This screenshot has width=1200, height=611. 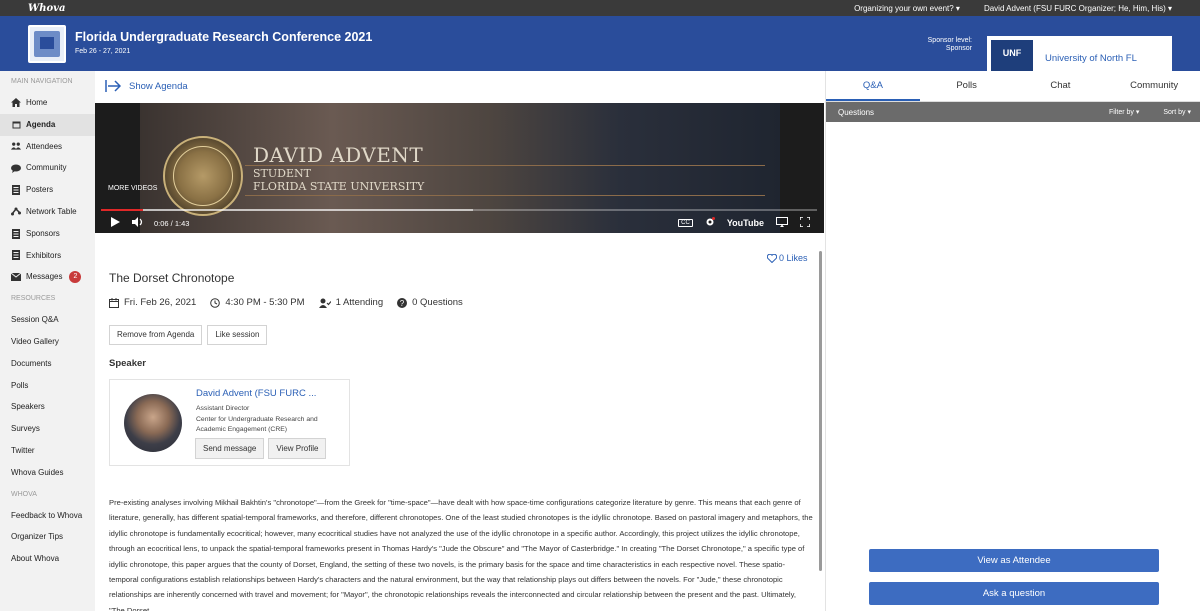 I want to click on sidebar-item-network-table: Network Table, so click(x=47, y=212).